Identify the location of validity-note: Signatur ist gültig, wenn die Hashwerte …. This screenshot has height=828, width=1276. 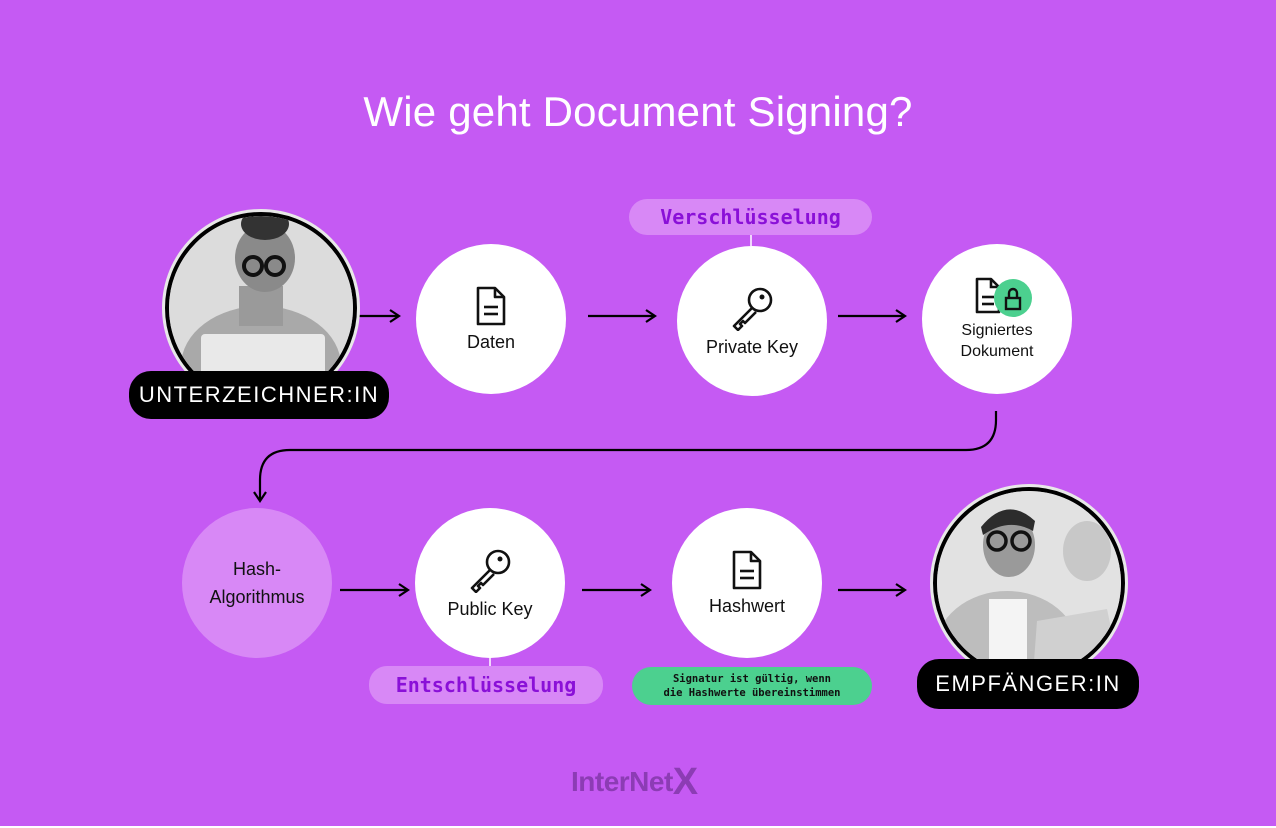
(752, 686).